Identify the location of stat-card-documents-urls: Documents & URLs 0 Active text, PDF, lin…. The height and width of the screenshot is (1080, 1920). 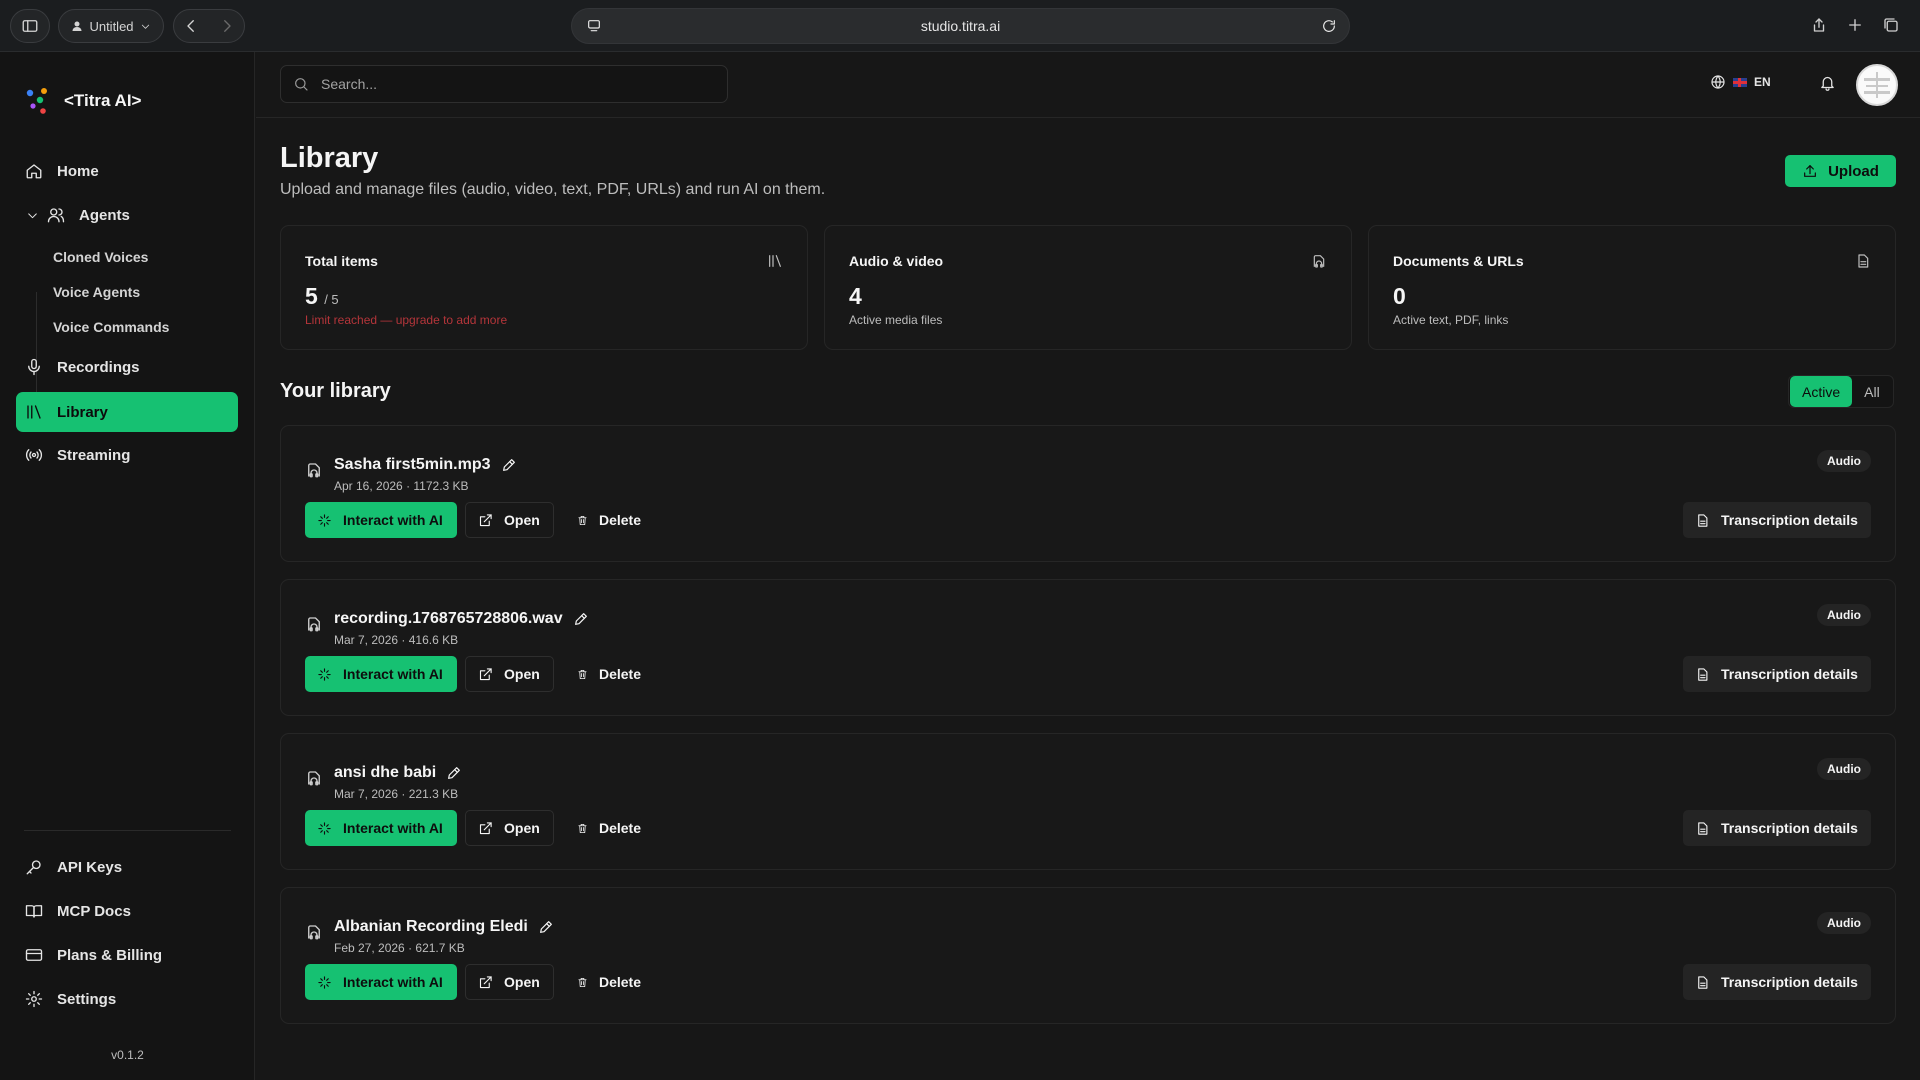
(1632, 287).